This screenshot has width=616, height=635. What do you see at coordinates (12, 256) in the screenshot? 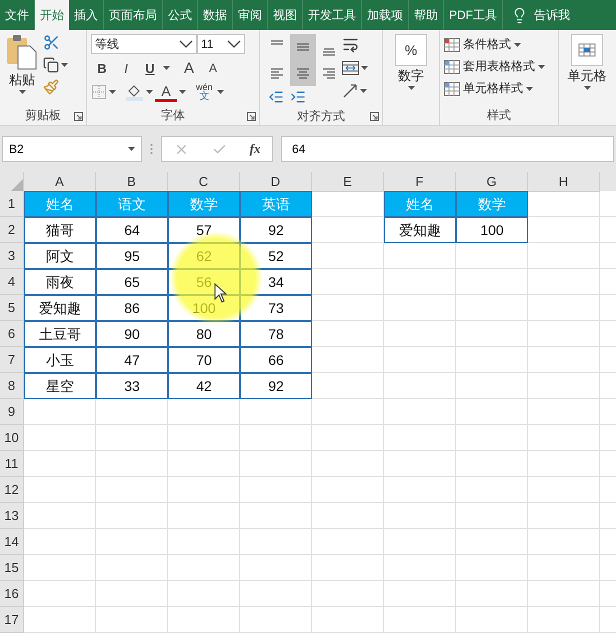
I see `row-header: 3` at bounding box center [12, 256].